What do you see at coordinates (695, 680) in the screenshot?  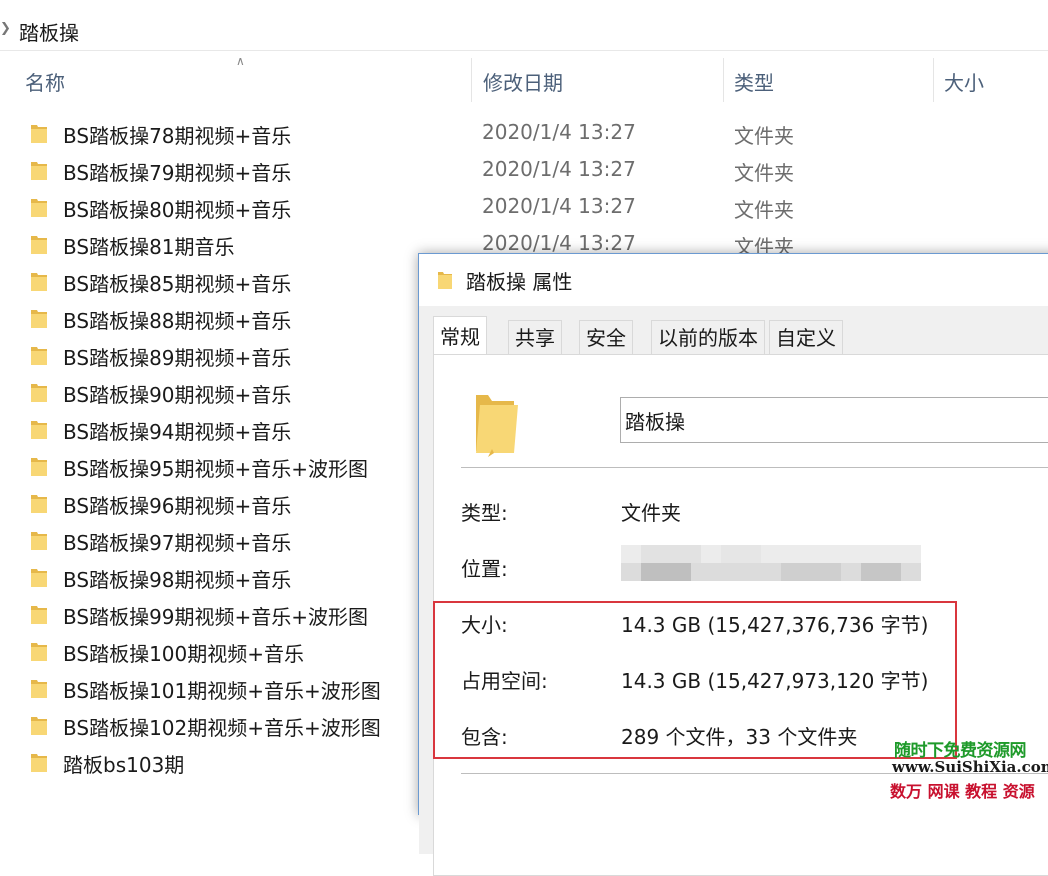 I see `highlight-annotation-box` at bounding box center [695, 680].